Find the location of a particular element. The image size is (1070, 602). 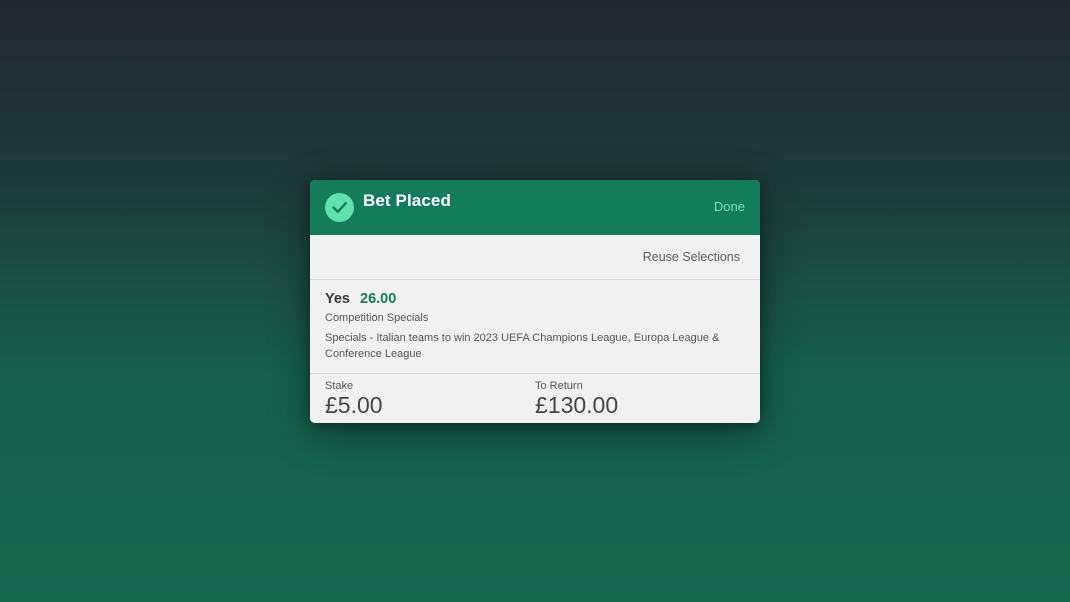

return-label: To Return is located at coordinates (559, 386).